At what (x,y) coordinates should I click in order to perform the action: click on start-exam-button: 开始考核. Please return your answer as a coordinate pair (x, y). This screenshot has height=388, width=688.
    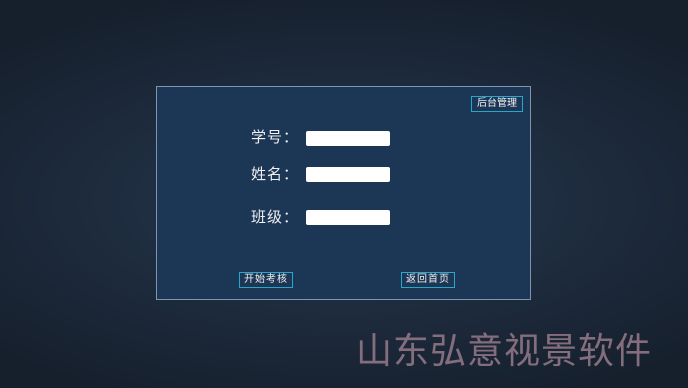
    Looking at the image, I should click on (266, 280).